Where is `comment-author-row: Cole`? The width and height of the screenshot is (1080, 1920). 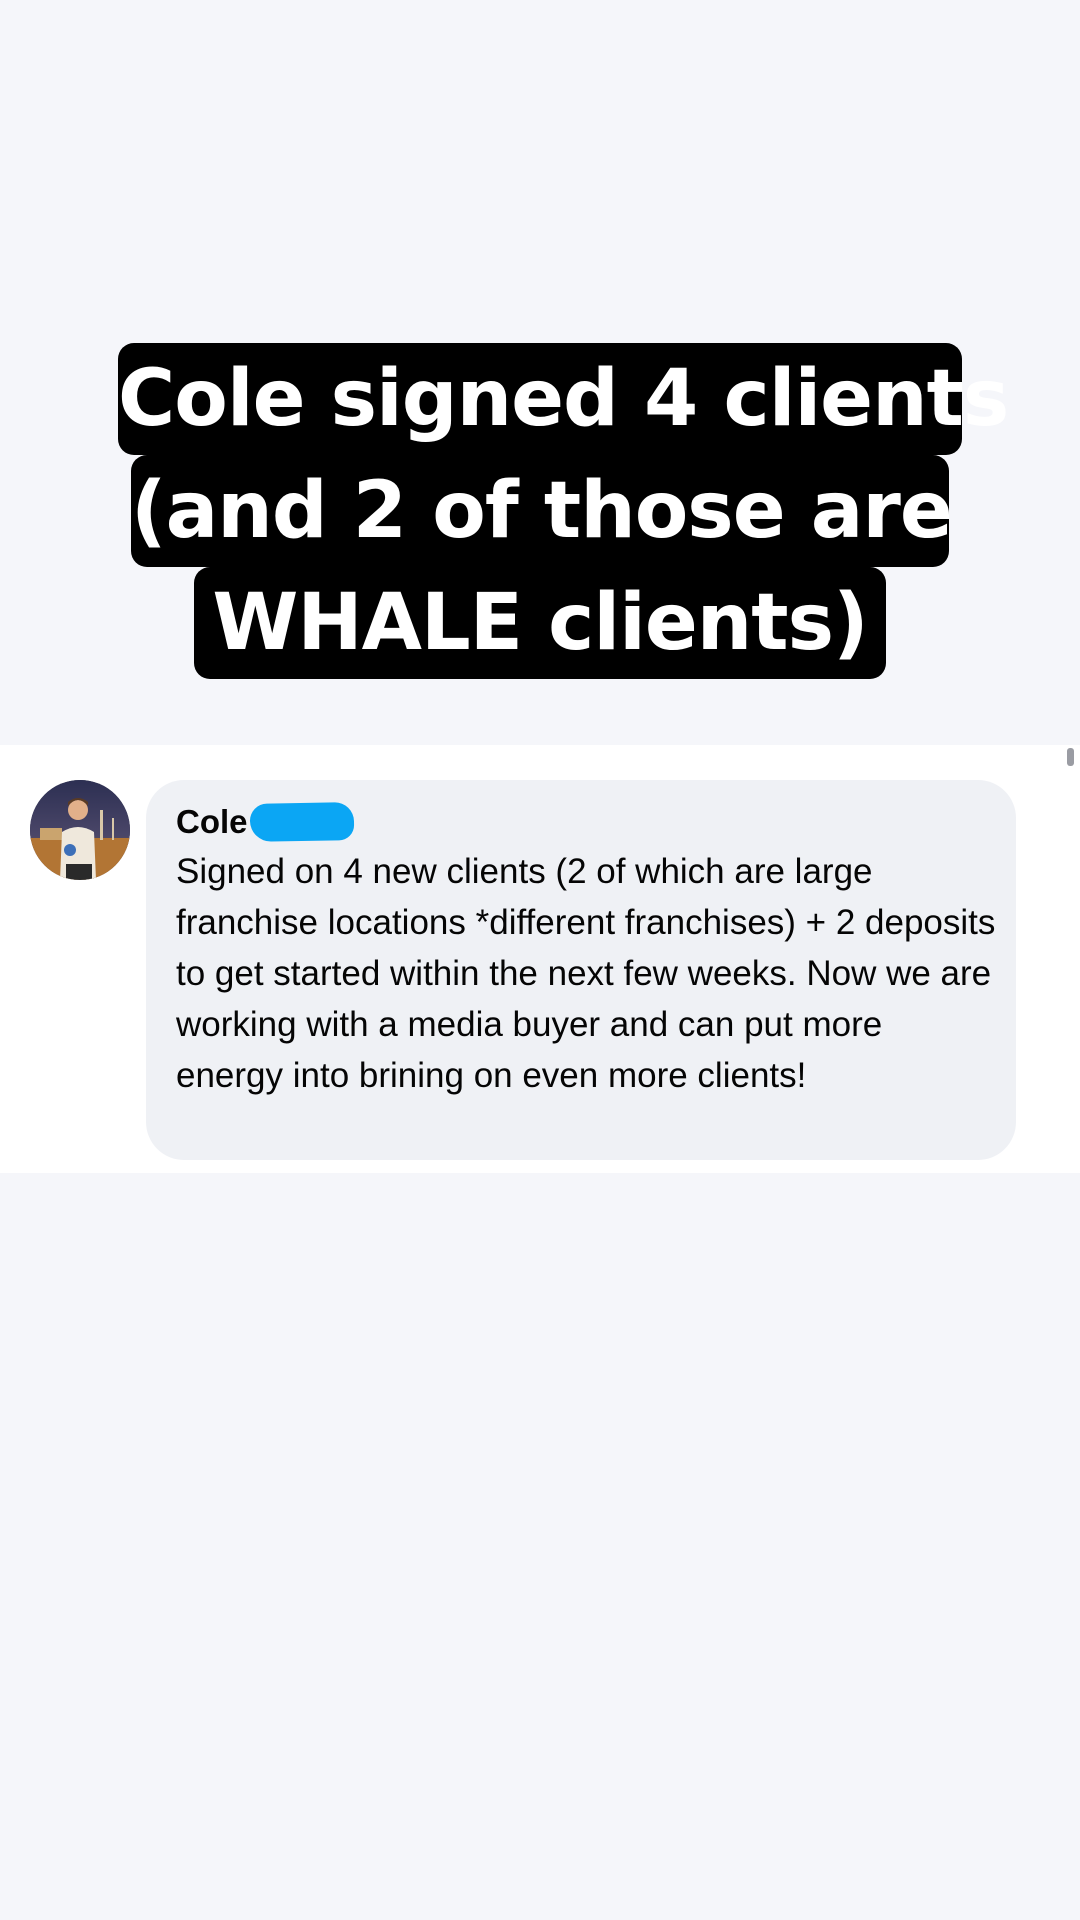 comment-author-row: Cole is located at coordinates (581, 822).